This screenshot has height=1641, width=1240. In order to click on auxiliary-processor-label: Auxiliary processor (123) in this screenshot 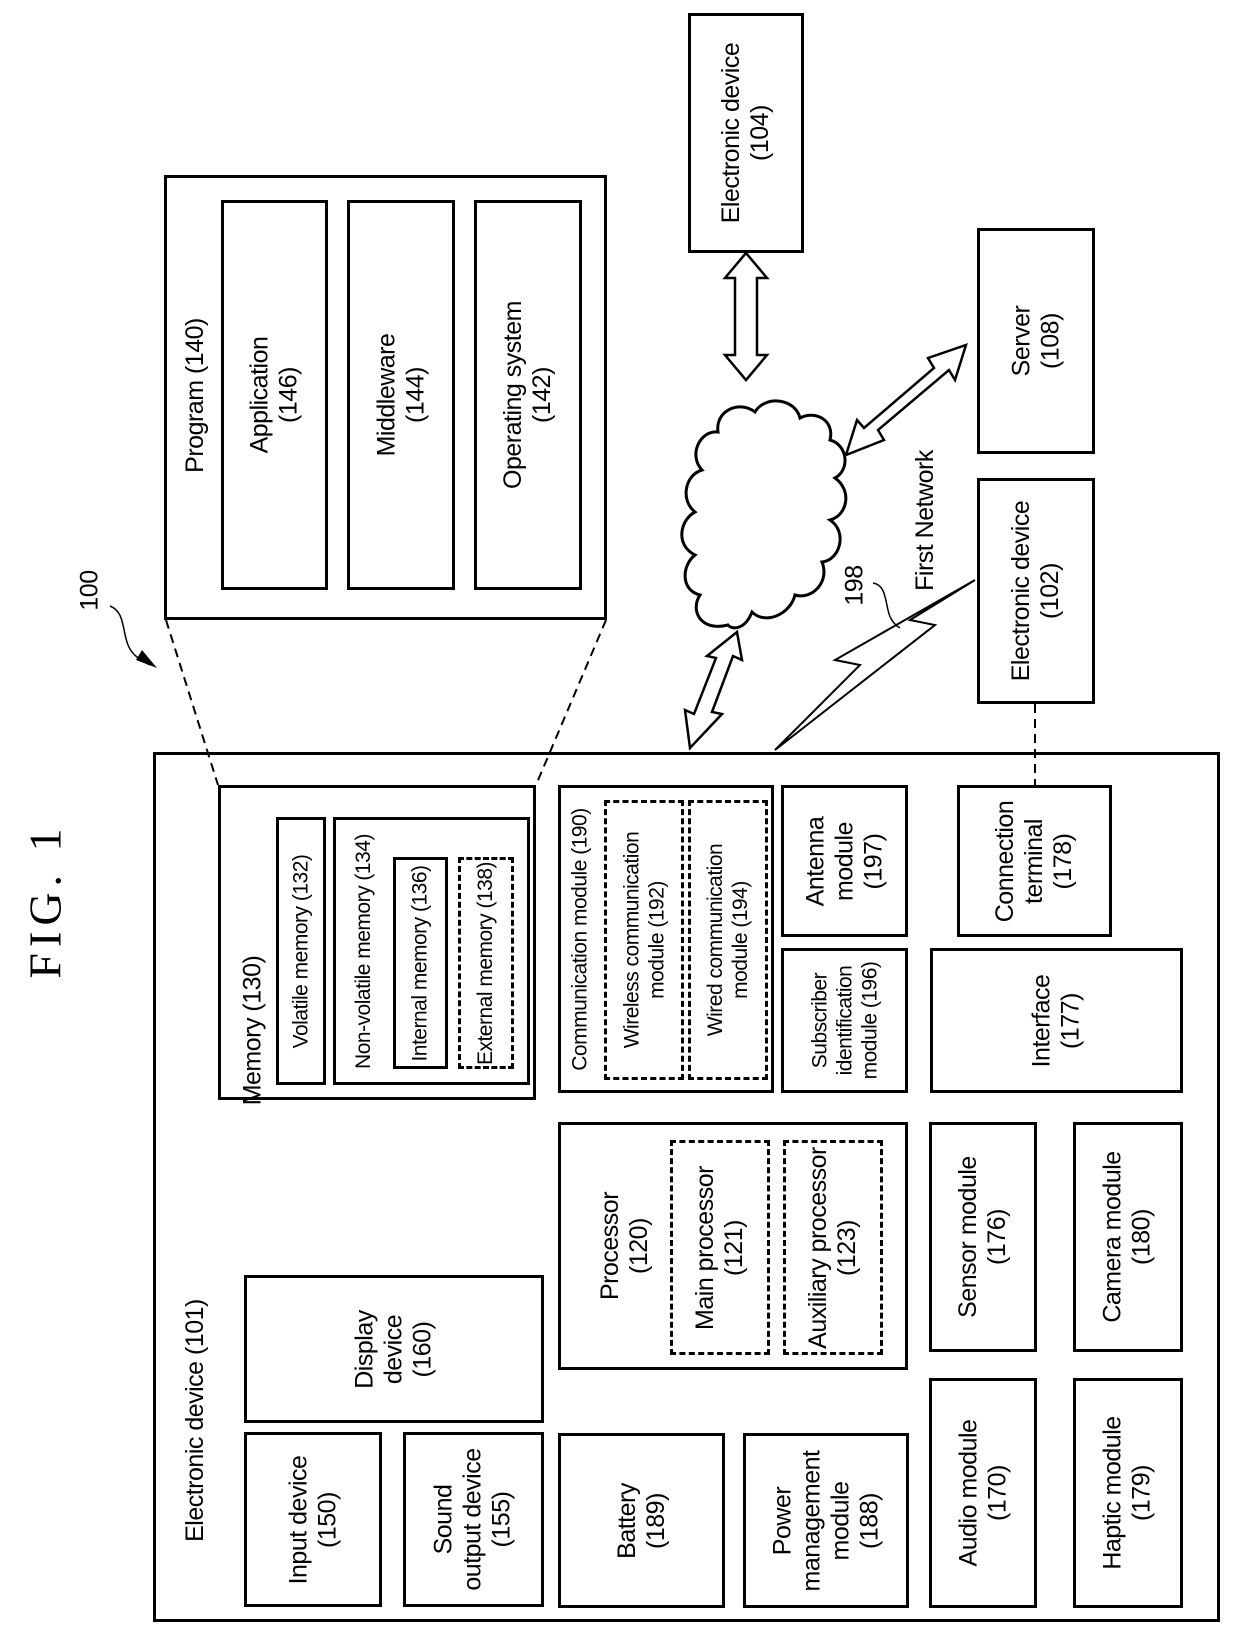, I will do `click(832, 1247)`.